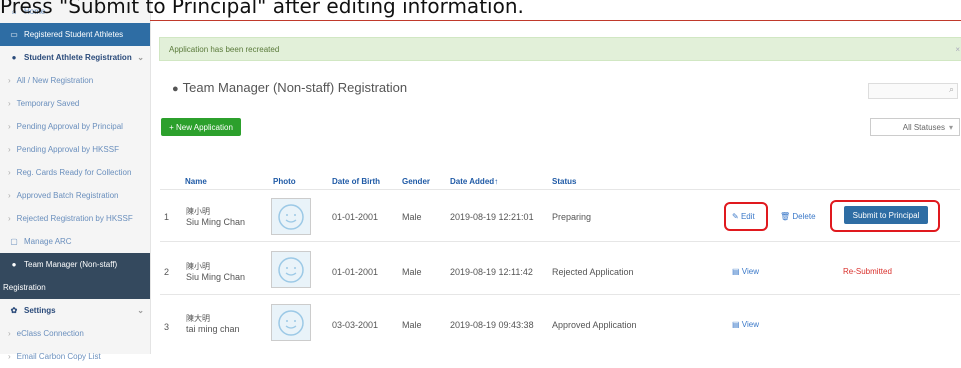 This screenshot has height=368, width=961. Describe the element at coordinates (416, 181) in the screenshot. I see `col-header-gender: Gender` at that location.